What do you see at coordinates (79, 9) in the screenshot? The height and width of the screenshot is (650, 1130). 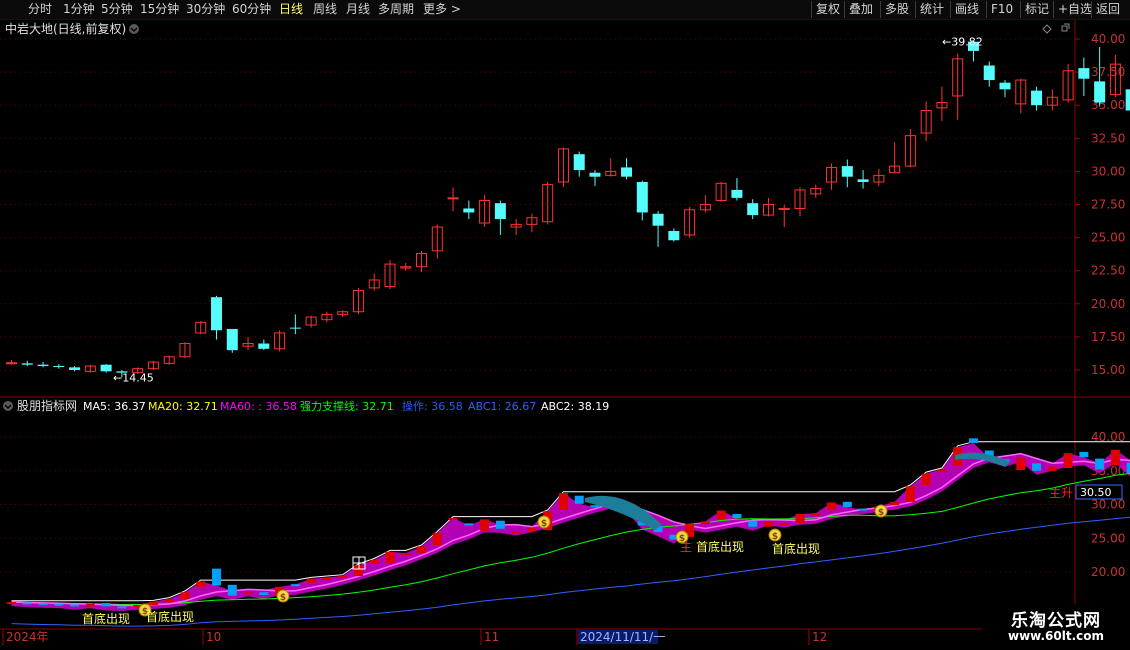 I see `period-tab-1: 1分钟` at bounding box center [79, 9].